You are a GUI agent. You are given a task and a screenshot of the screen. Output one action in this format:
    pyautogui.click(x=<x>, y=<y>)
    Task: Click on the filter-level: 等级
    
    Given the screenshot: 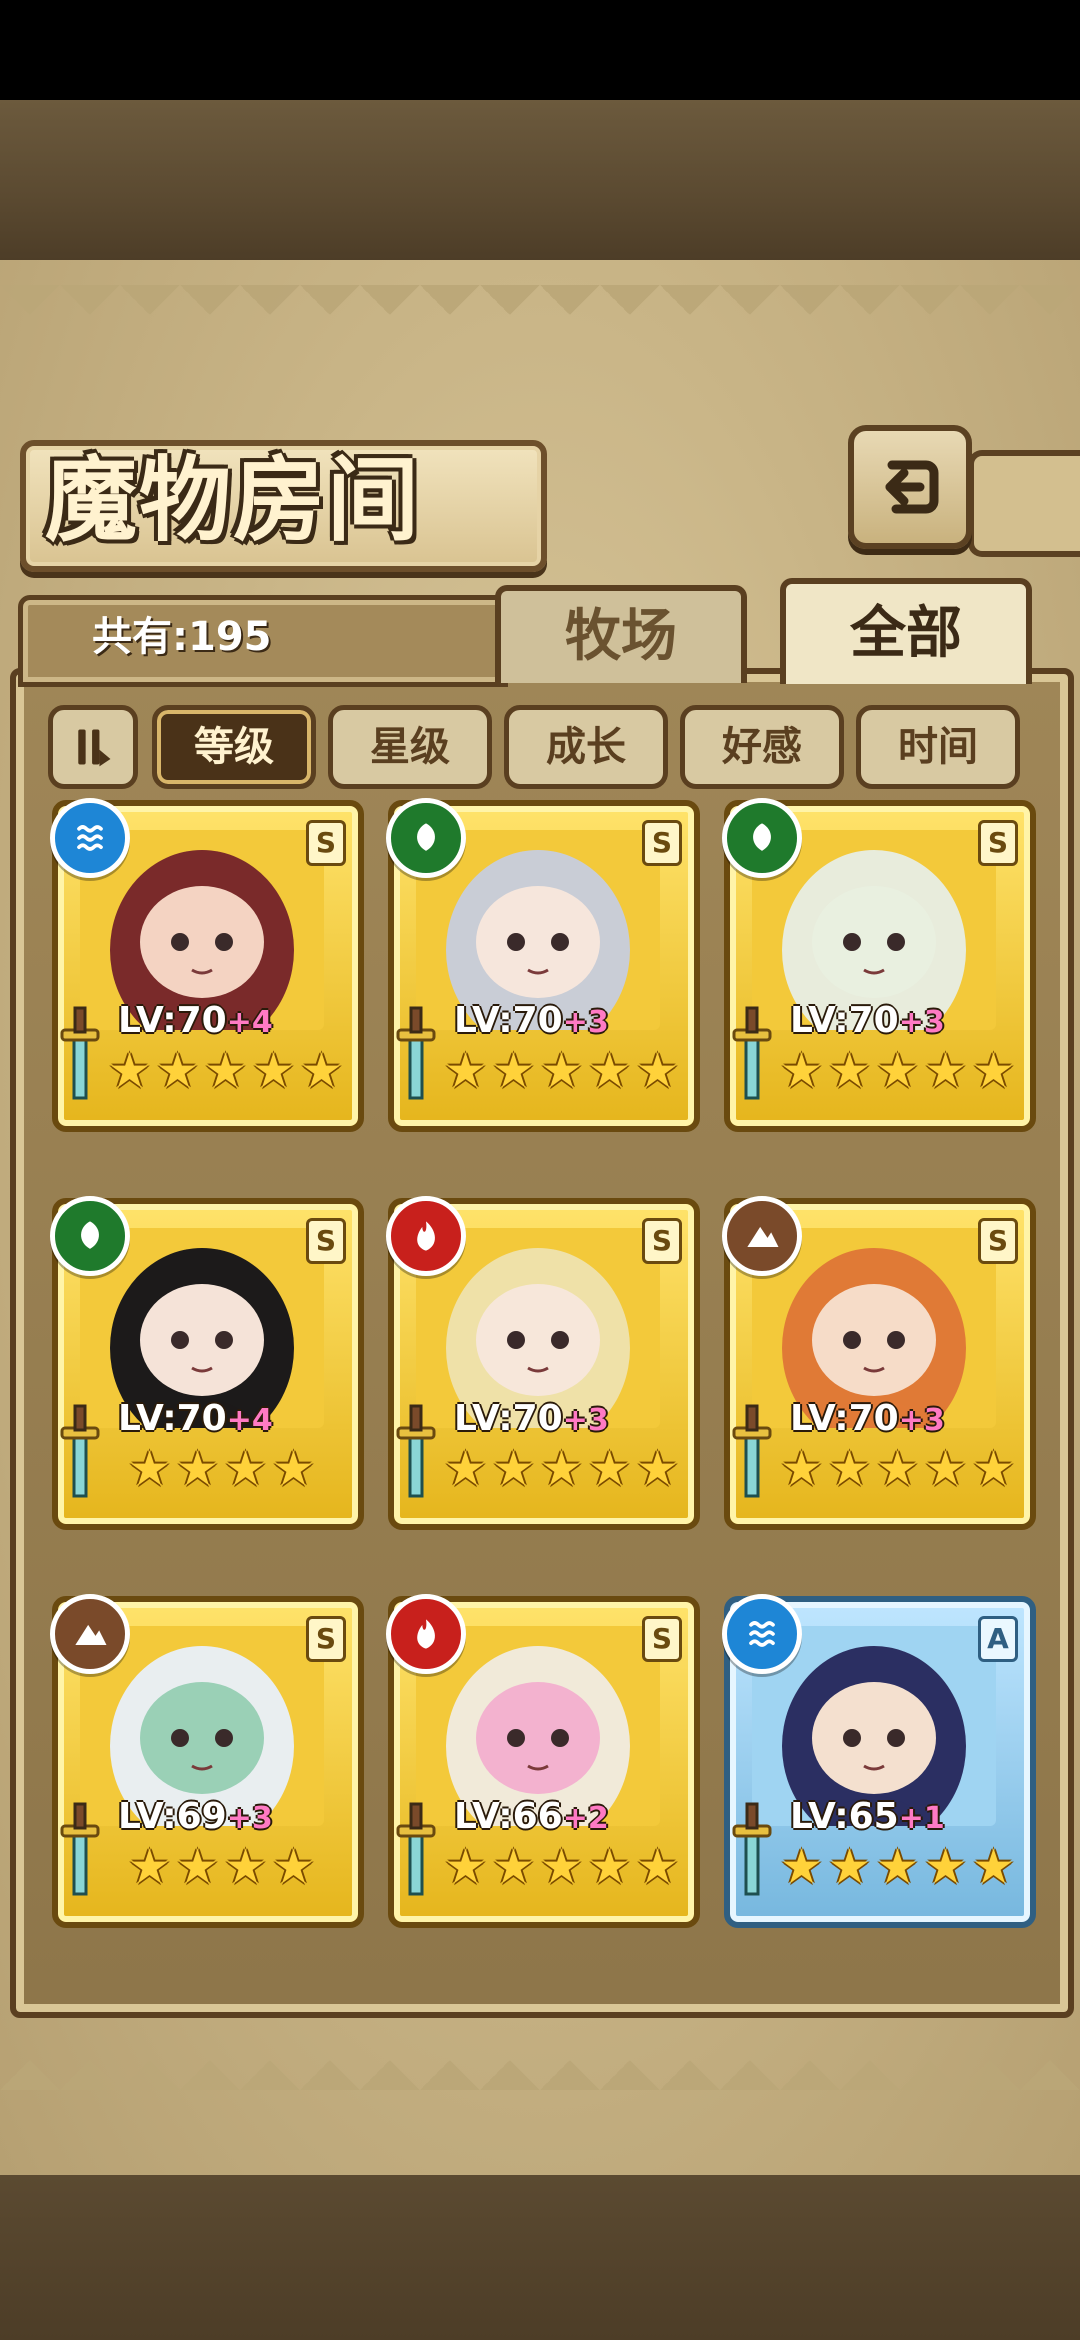 What is the action you would take?
    pyautogui.click(x=234, y=747)
    